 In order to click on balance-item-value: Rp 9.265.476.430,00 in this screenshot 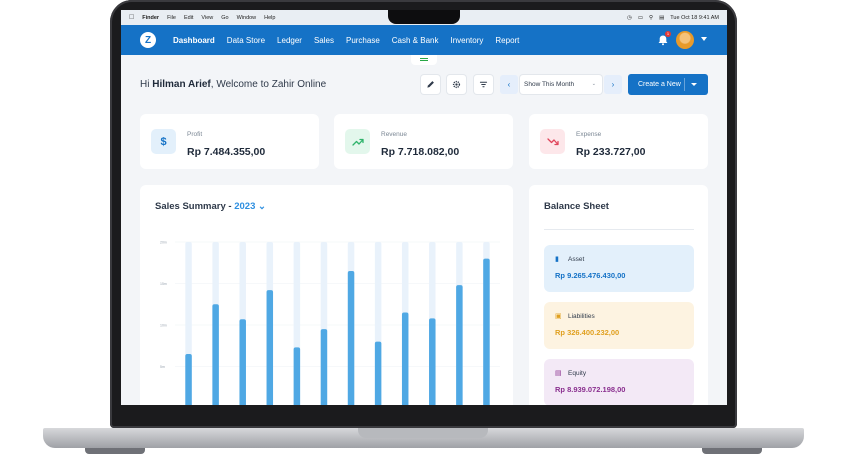, I will do `click(590, 275)`.